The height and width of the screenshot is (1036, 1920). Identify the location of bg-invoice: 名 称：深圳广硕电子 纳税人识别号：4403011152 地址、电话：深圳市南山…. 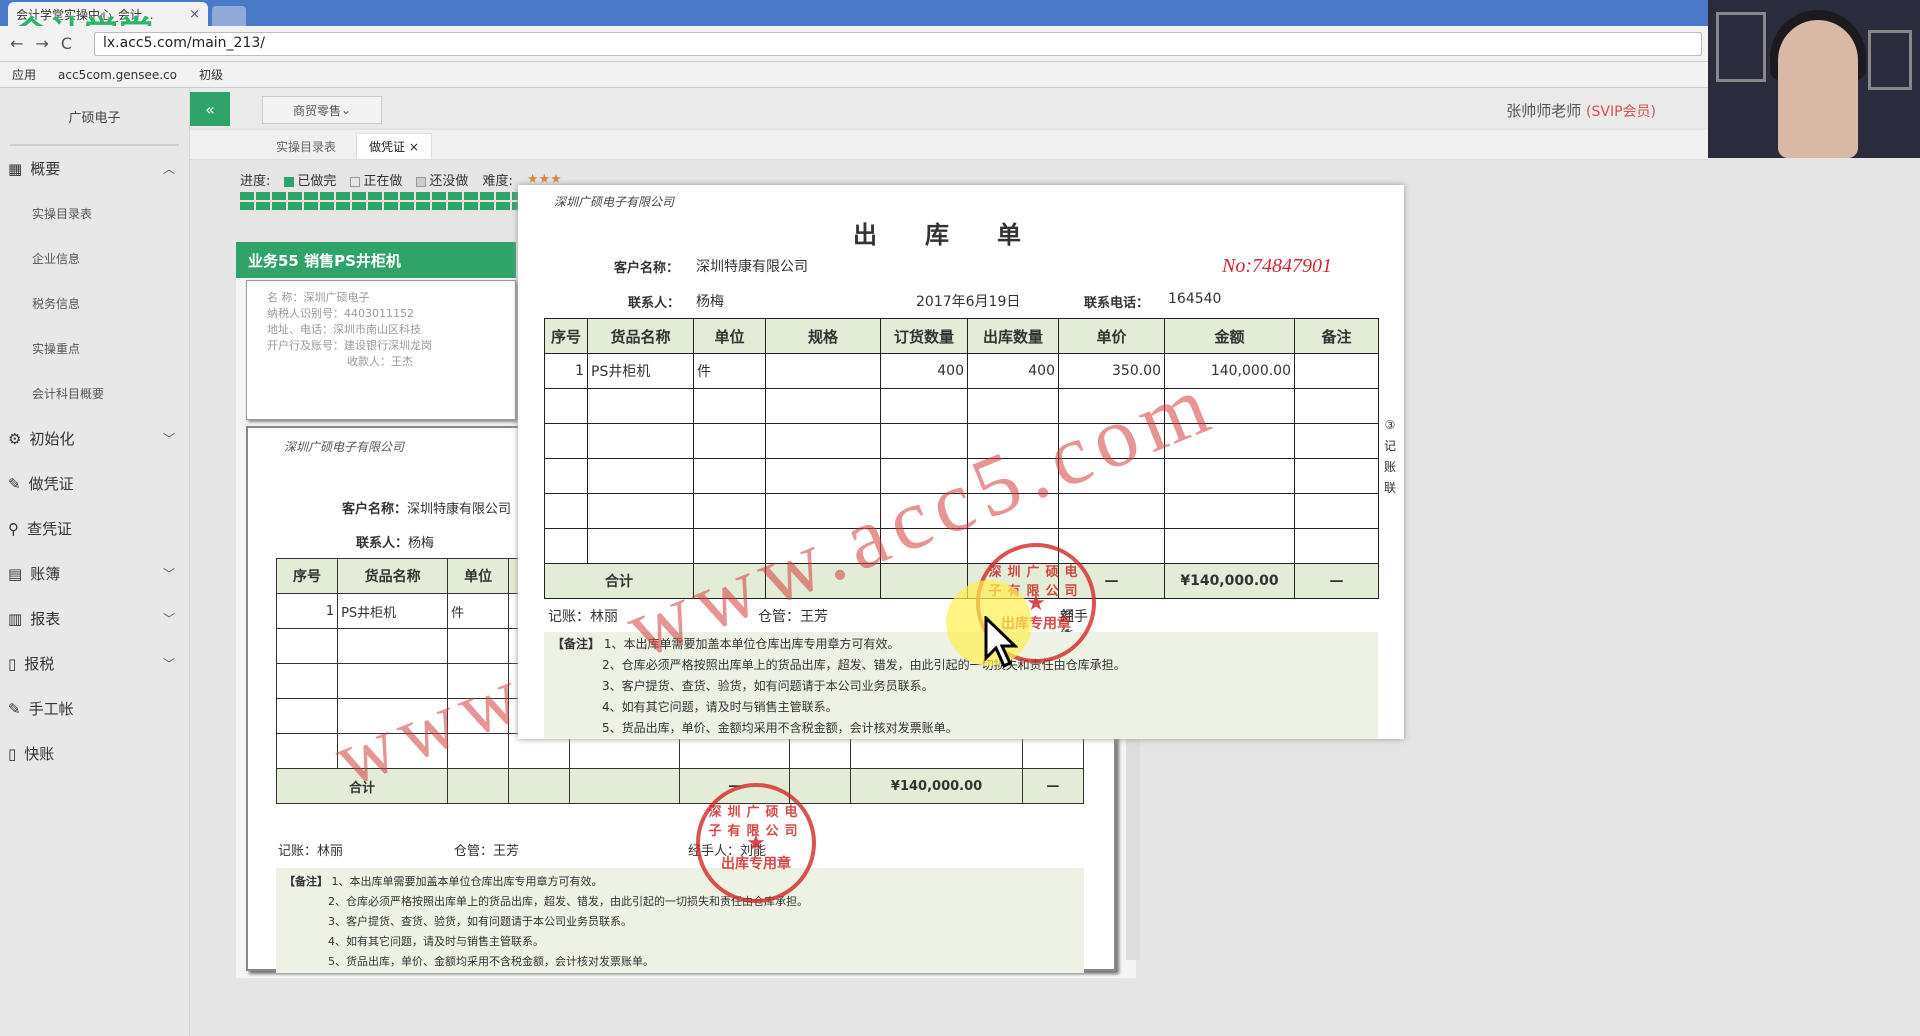
(381, 350).